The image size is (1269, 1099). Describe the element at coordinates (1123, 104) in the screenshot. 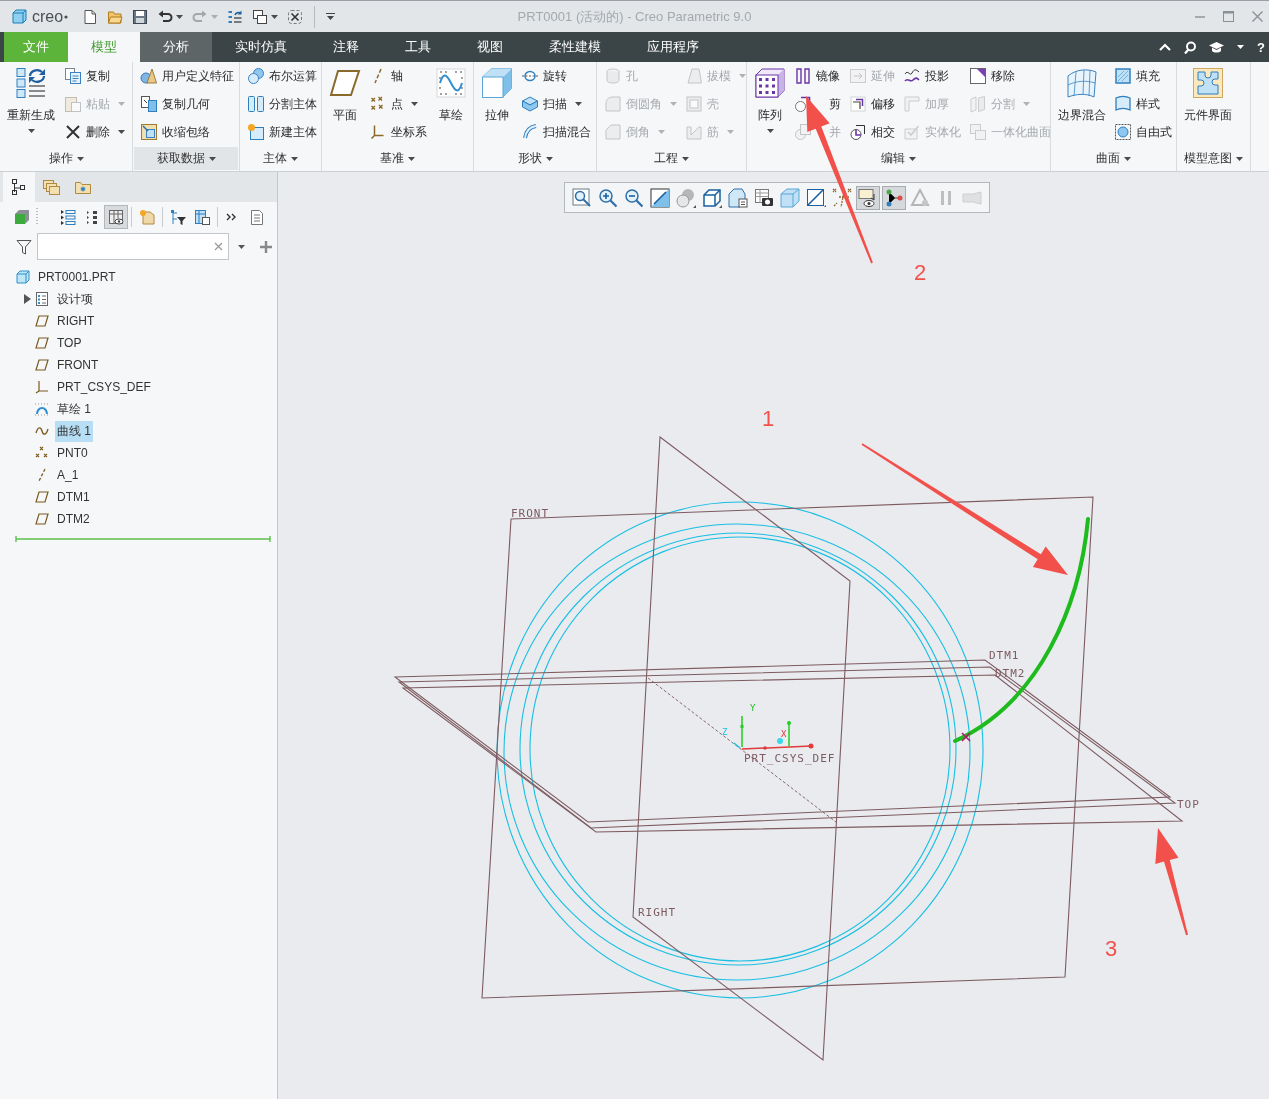

I see `surface-patch-icon` at that location.